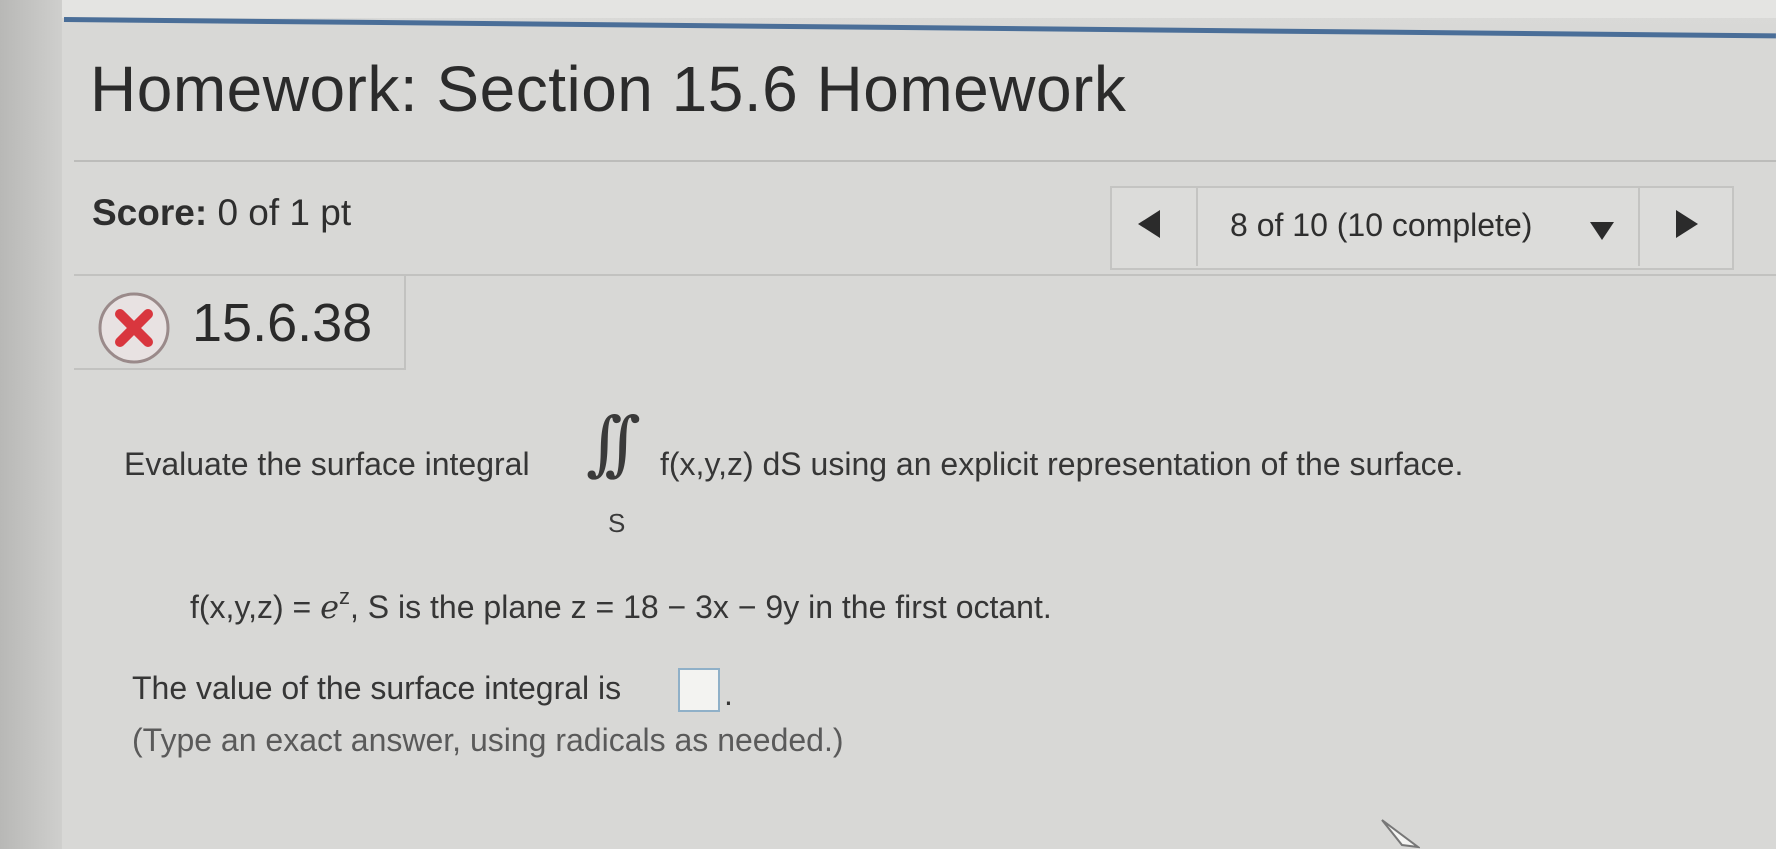  Describe the element at coordinates (150, 212) in the screenshot. I see `score-label: Score:` at that location.